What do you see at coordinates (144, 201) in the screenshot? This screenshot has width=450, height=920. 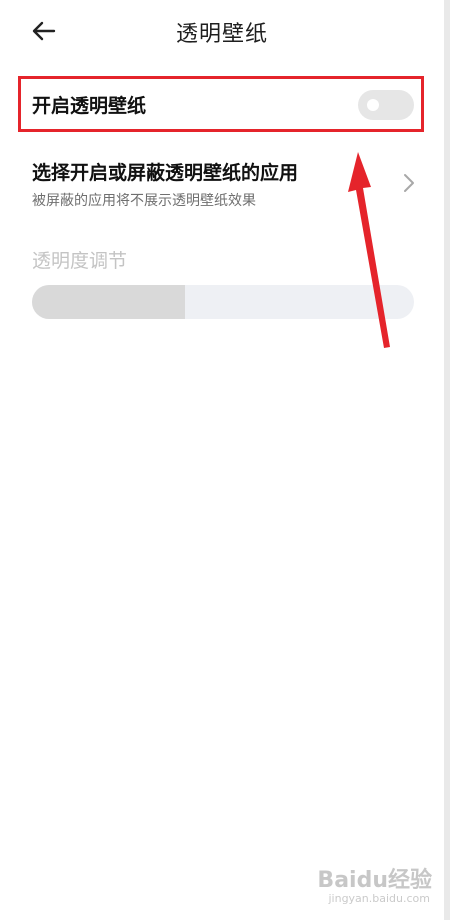 I see `select-apps-subtitle: 被屏蔽的应用将不展示透明壁纸效果` at bounding box center [144, 201].